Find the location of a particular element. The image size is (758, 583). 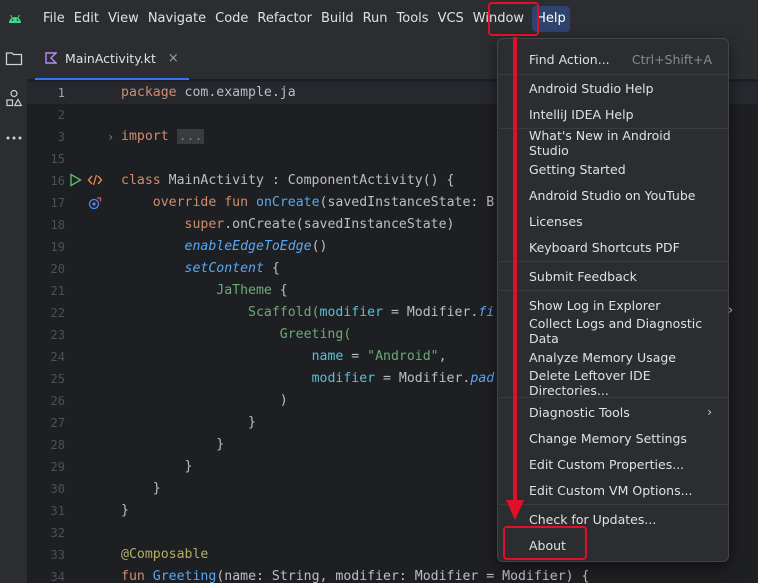

code-text: Scaffold(modifier = Modifier.fi is located at coordinates (371, 312).